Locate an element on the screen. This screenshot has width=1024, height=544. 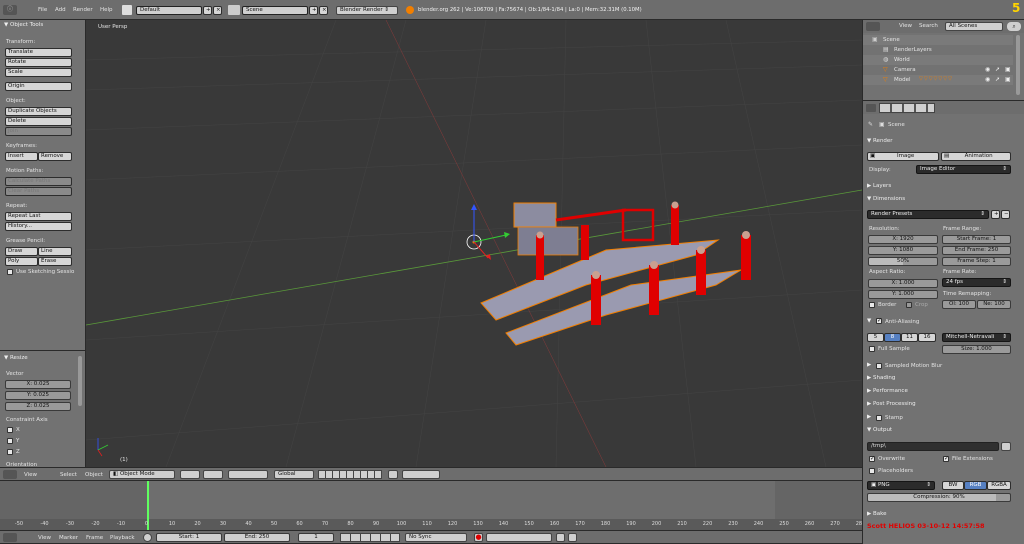
duplicate-objects-button: Duplicate Objects is located at coordinates (38, 111).